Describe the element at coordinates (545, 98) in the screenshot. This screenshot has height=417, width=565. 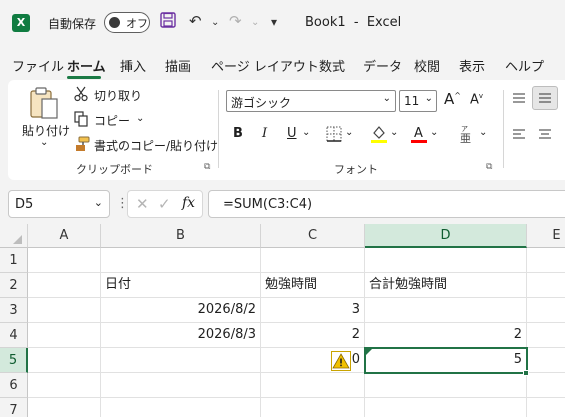
I see `align-middle-icon` at that location.